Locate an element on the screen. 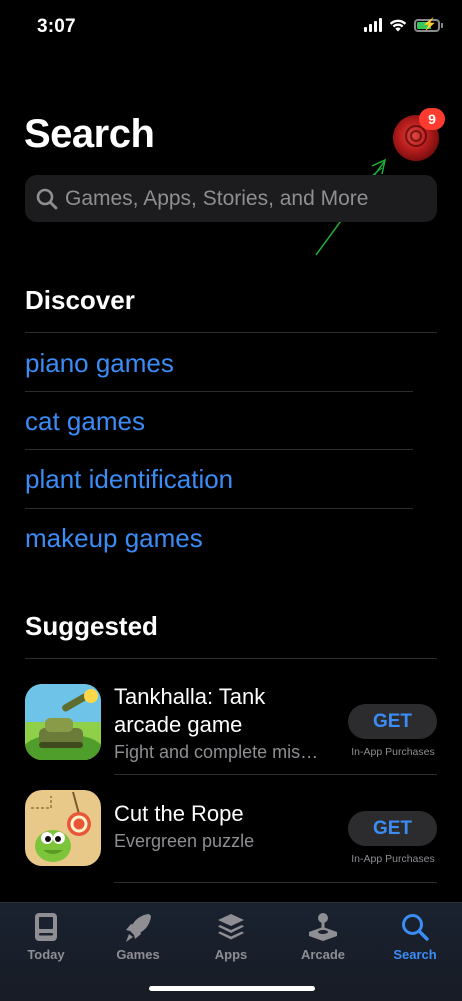 The width and height of the screenshot is (462, 1001). tab-today: Today is located at coordinates (46, 938).